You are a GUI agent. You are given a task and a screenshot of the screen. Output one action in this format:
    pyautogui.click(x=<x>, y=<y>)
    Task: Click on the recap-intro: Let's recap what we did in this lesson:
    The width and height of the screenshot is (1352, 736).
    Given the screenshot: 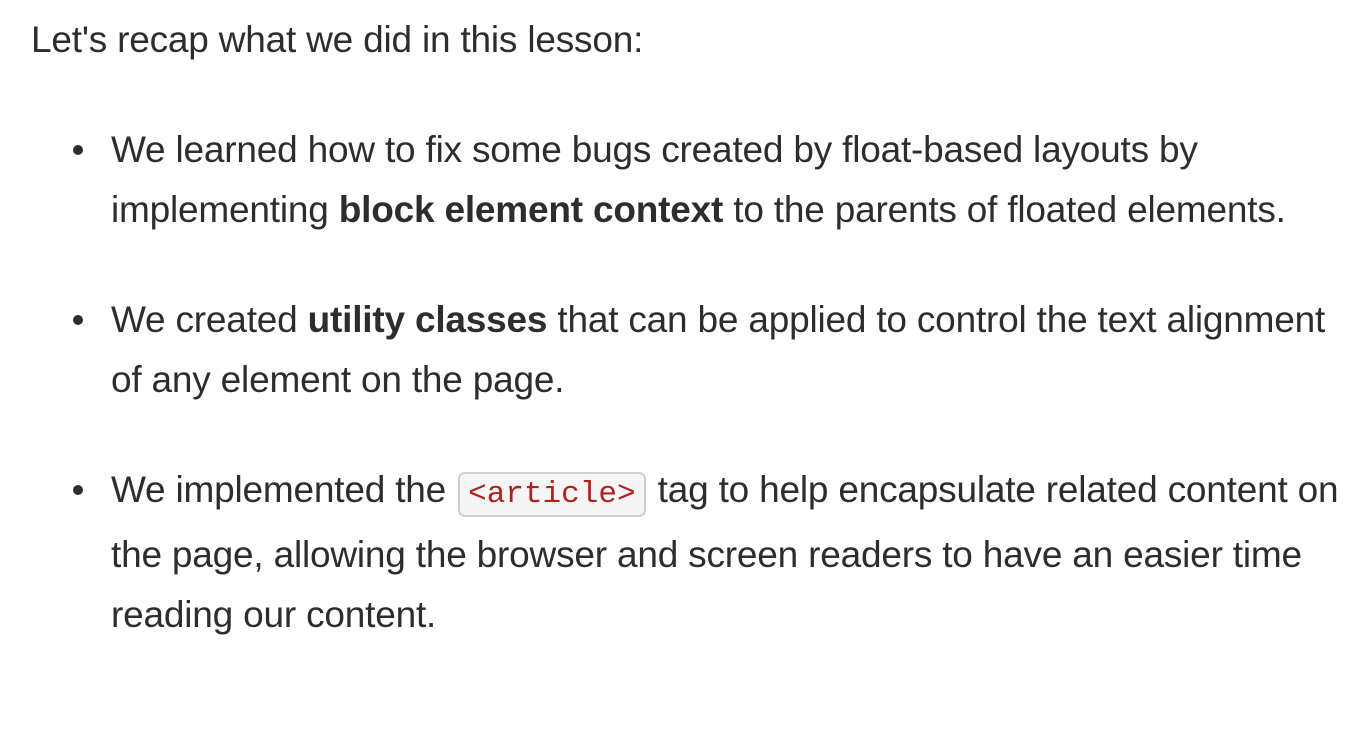 What is the action you would take?
    pyautogui.click(x=337, y=39)
    